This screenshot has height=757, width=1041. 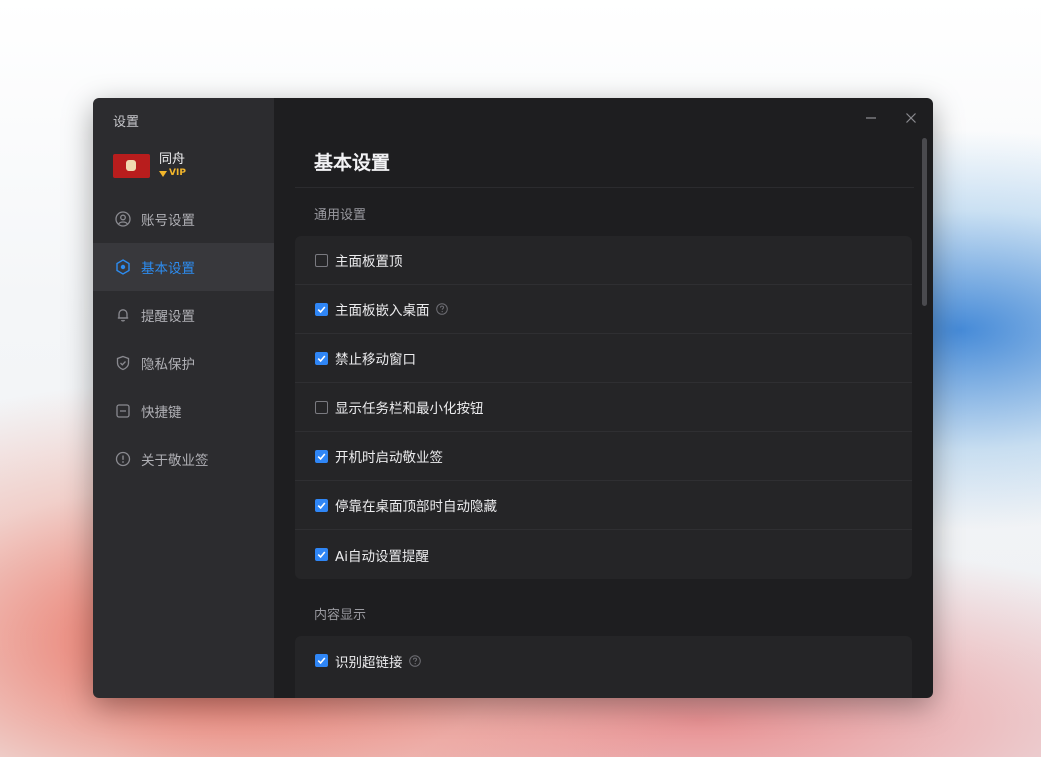 I want to click on minimize-button, so click(x=871, y=118).